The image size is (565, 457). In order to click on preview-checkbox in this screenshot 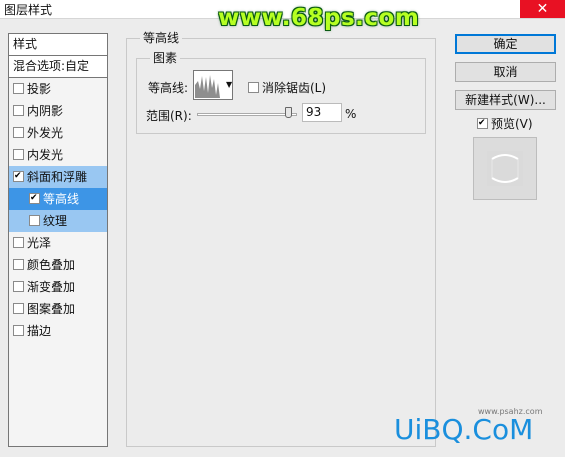, I will do `click(482, 123)`.